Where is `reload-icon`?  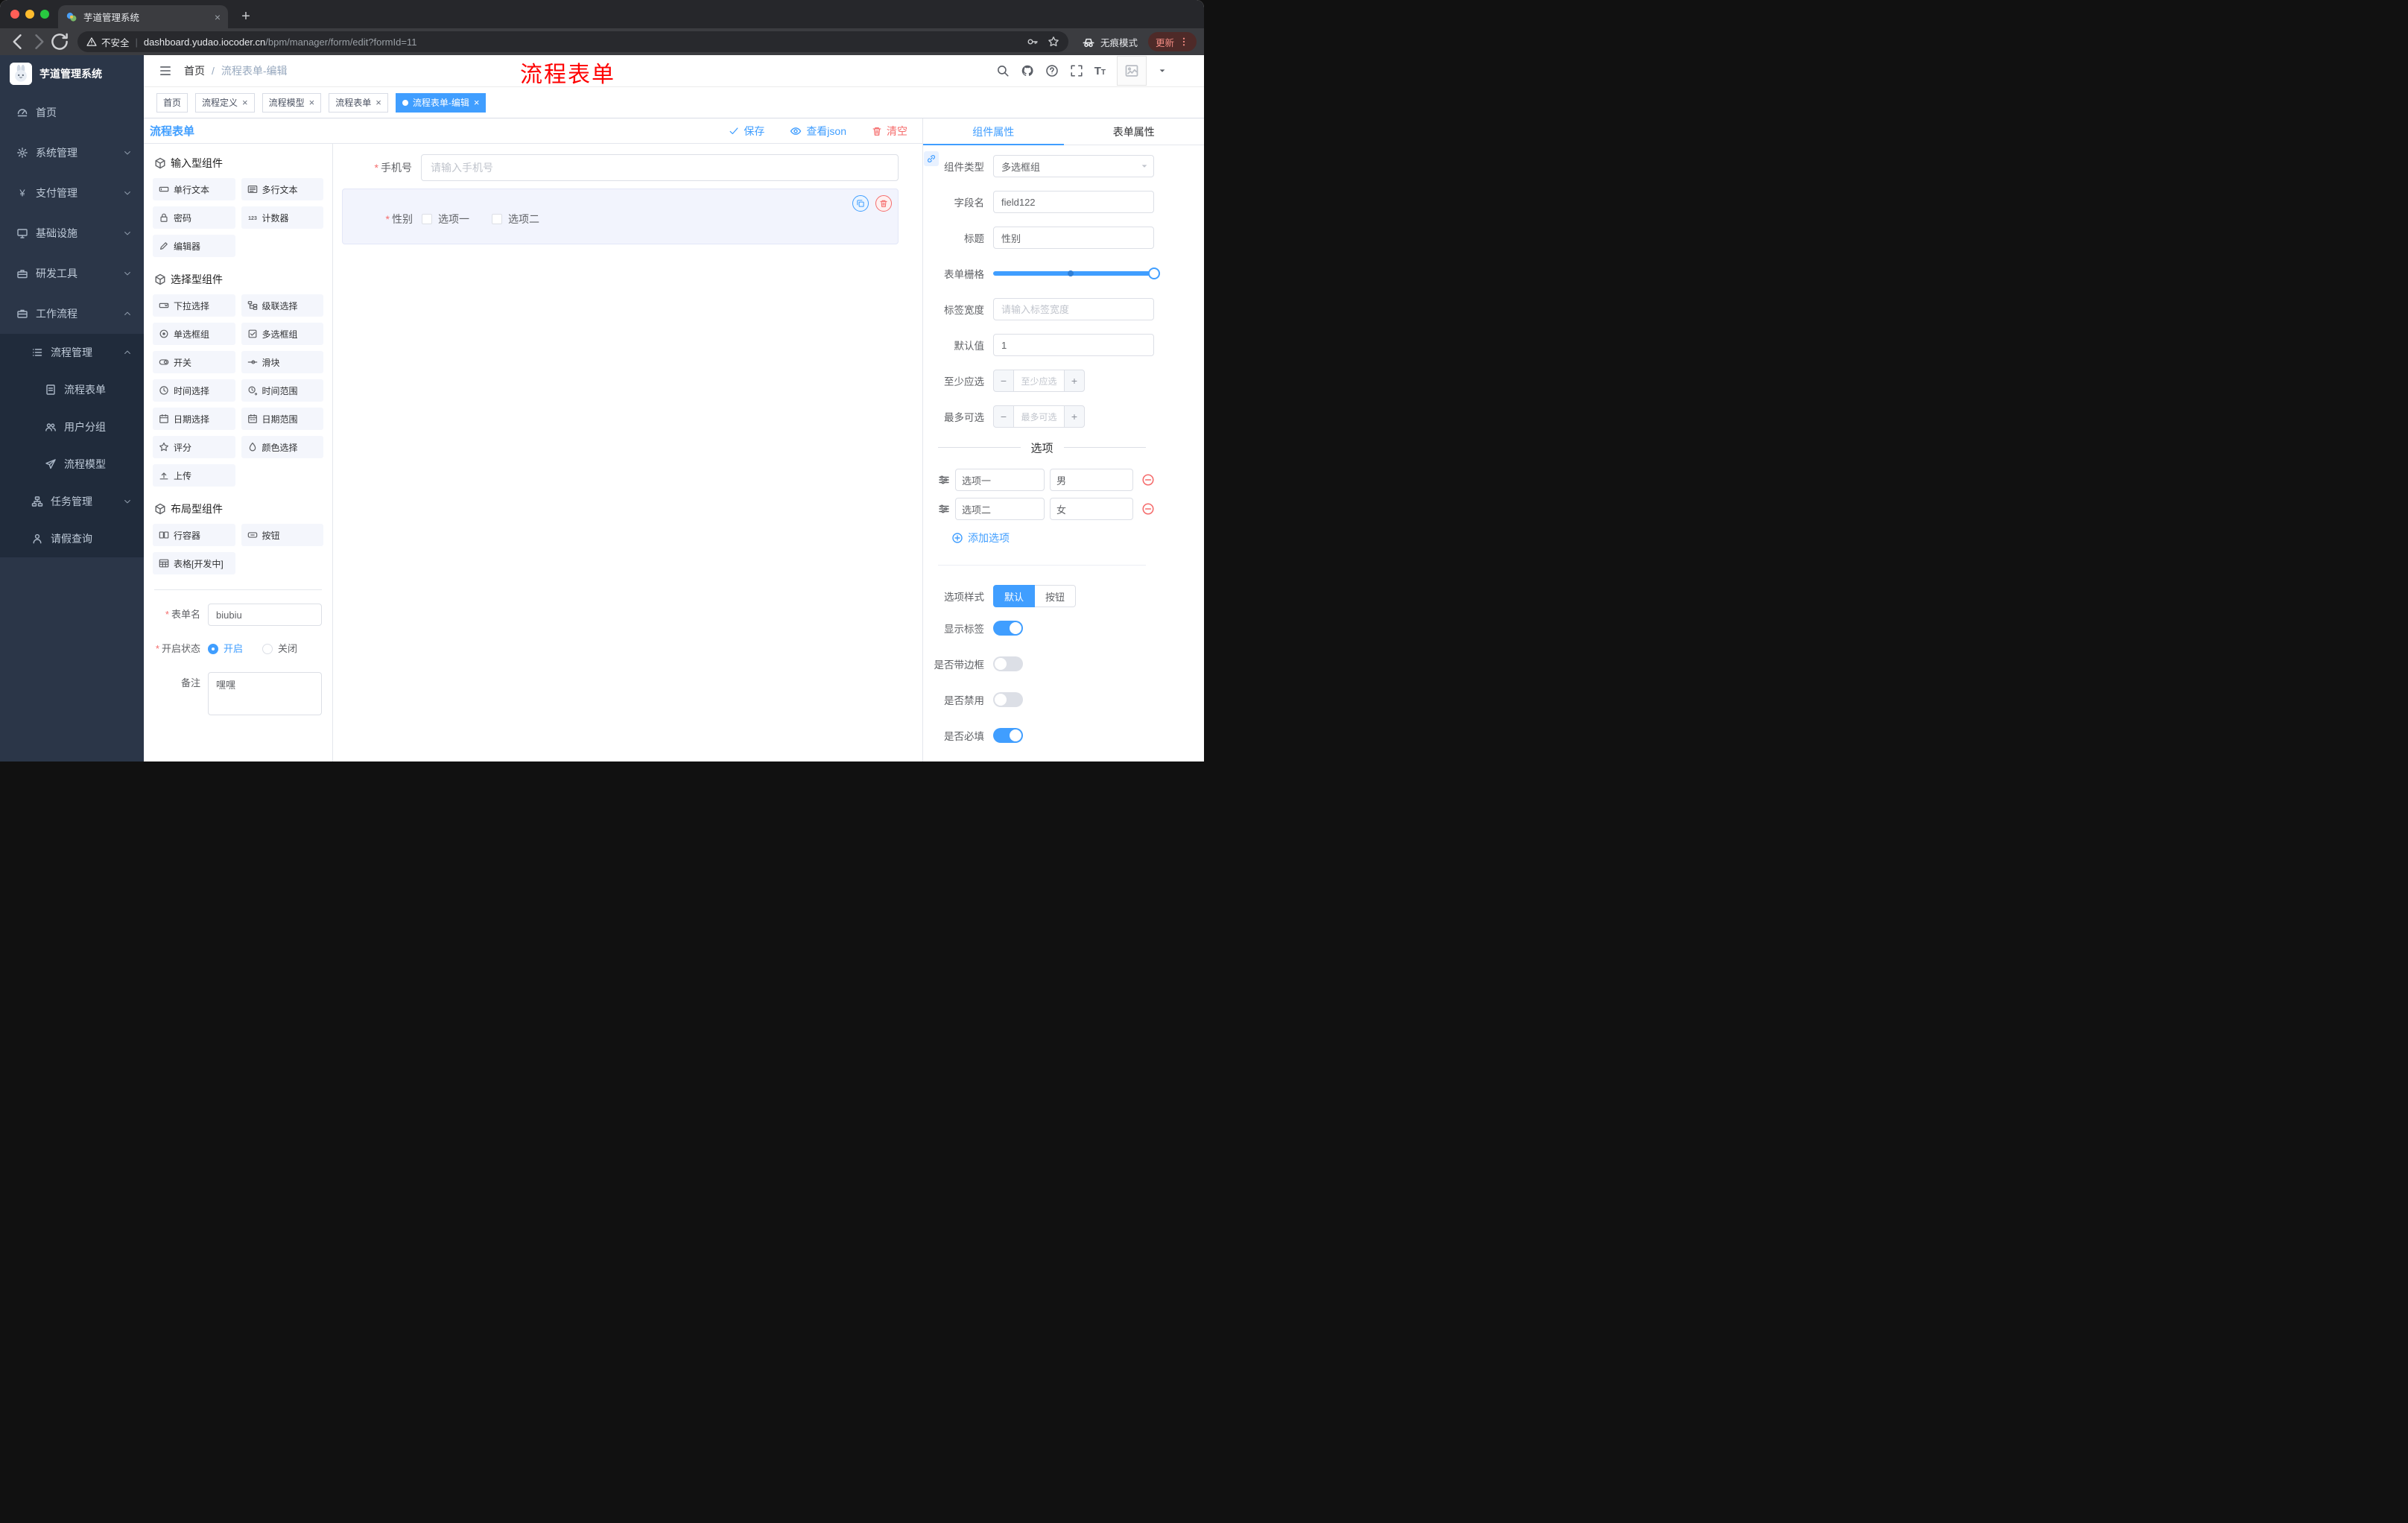
reload-icon is located at coordinates (59, 41).